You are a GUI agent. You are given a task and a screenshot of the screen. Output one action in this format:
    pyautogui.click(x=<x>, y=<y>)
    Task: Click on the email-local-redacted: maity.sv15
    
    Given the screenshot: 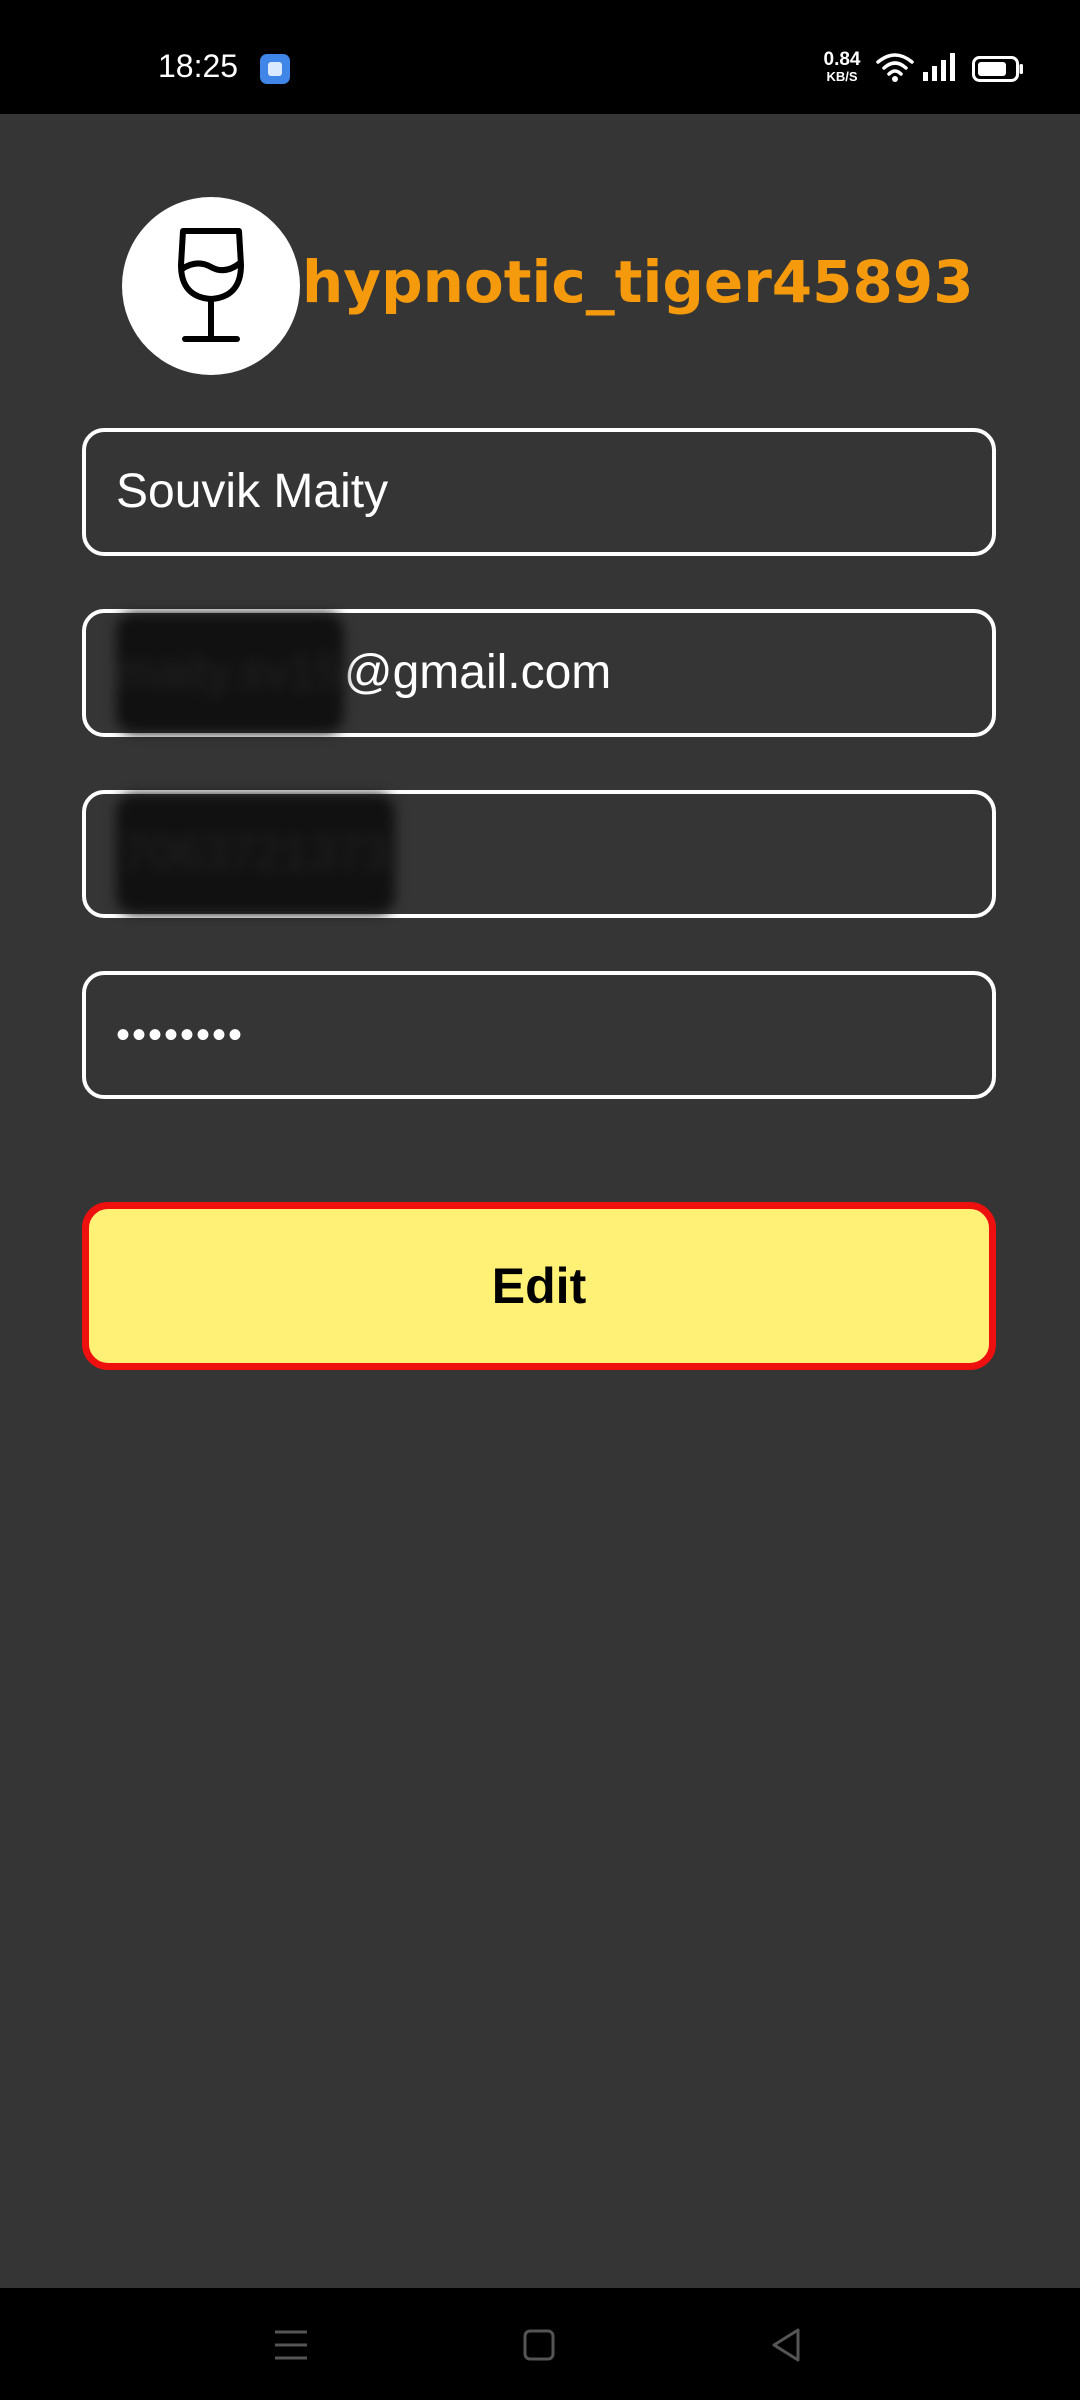 What is the action you would take?
    pyautogui.click(x=230, y=673)
    